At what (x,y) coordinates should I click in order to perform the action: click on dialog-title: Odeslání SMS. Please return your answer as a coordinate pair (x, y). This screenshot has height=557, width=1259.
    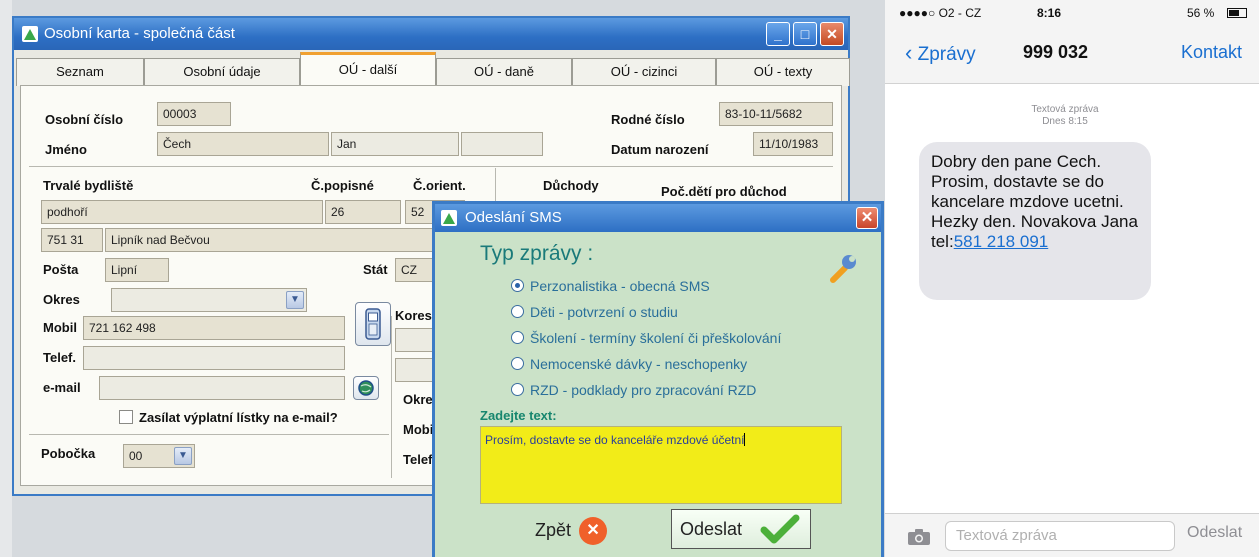
    Looking at the image, I should click on (513, 217).